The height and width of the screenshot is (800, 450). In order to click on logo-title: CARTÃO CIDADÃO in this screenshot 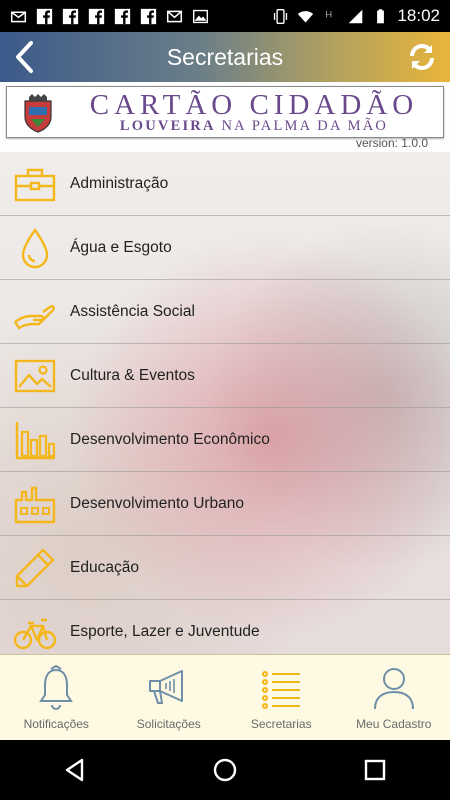, I will do `click(254, 105)`.